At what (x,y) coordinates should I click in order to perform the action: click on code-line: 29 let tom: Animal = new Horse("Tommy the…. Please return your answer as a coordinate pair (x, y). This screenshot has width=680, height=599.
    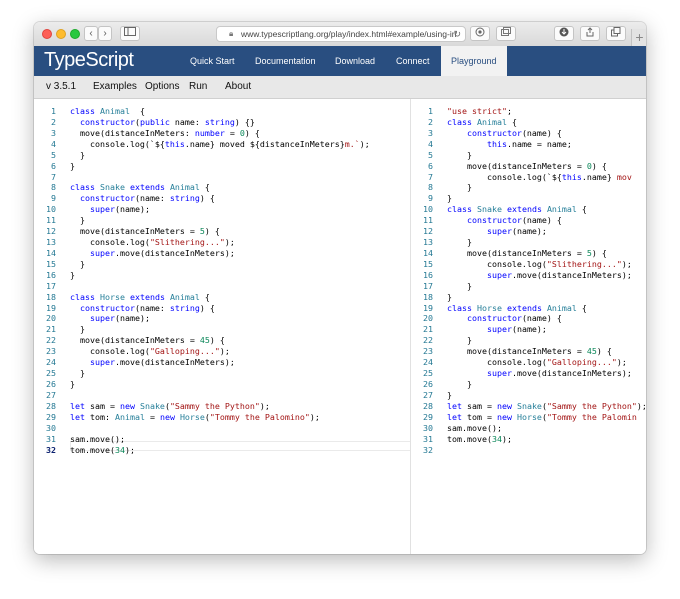
    Looking at the image, I should click on (177, 417).